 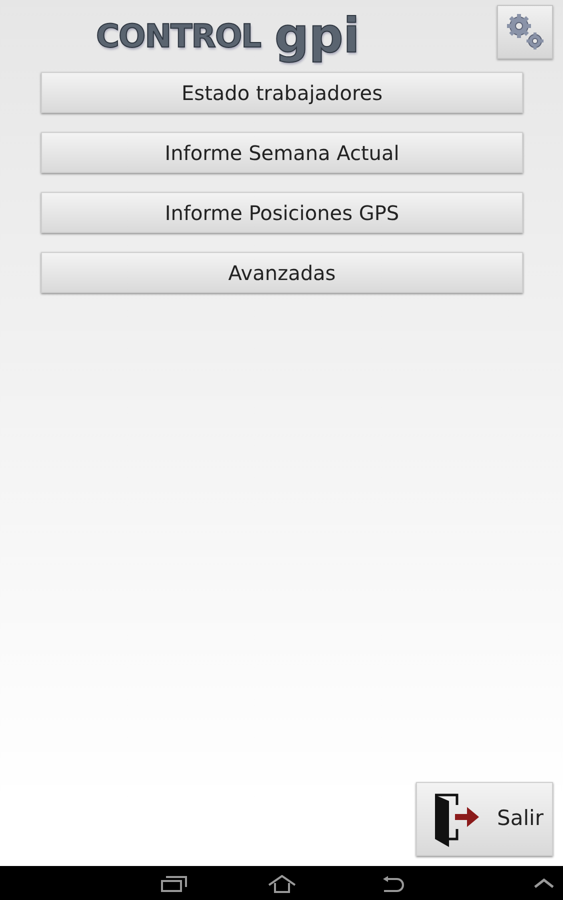 What do you see at coordinates (317, 36) in the screenshot?
I see `logo-text: gpi` at bounding box center [317, 36].